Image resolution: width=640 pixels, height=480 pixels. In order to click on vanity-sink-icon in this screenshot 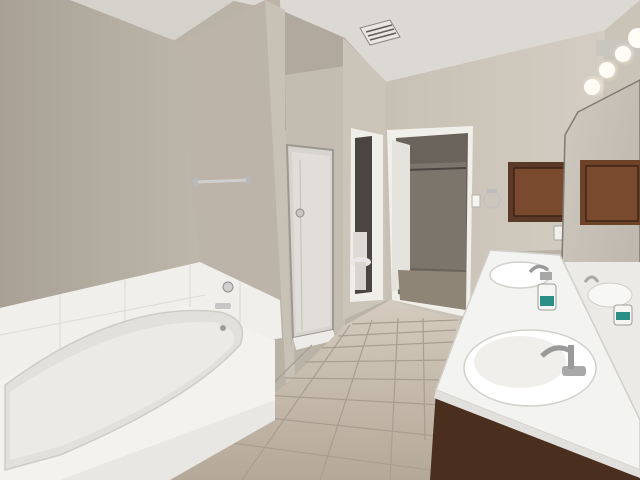, I will do `click(530, 368)`.